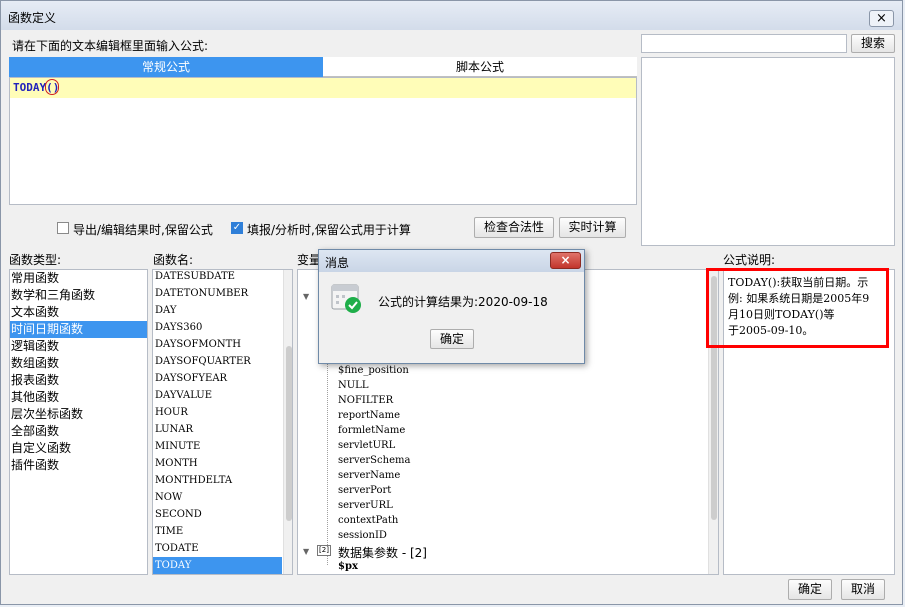  Describe the element at coordinates (78, 431) in the screenshot. I see `category-item: 全部函数` at that location.